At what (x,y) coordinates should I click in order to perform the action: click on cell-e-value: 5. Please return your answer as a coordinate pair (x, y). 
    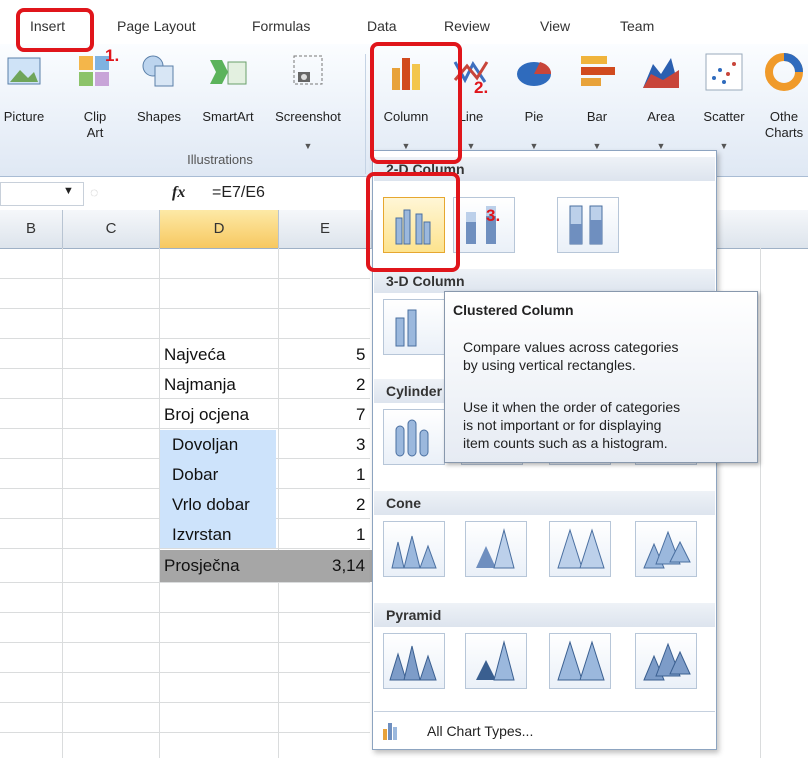
    Looking at the image, I should click on (360, 355).